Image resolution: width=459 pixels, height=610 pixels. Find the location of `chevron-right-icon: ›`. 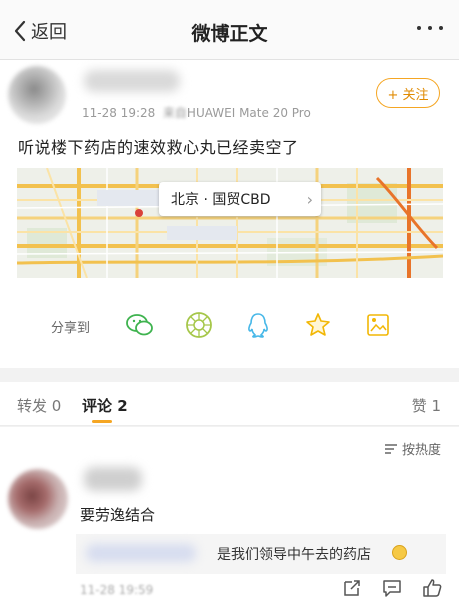

chevron-right-icon: › is located at coordinates (309, 199).